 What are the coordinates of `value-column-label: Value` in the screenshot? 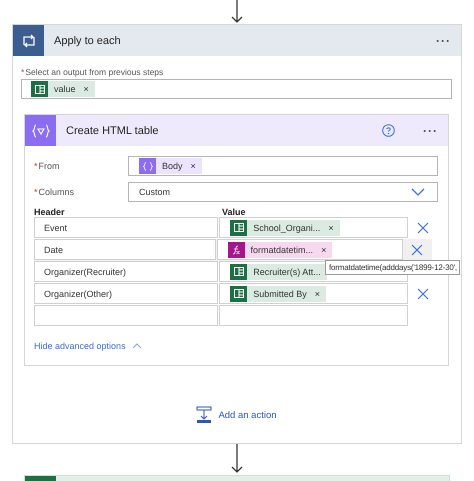 It's located at (234, 212).